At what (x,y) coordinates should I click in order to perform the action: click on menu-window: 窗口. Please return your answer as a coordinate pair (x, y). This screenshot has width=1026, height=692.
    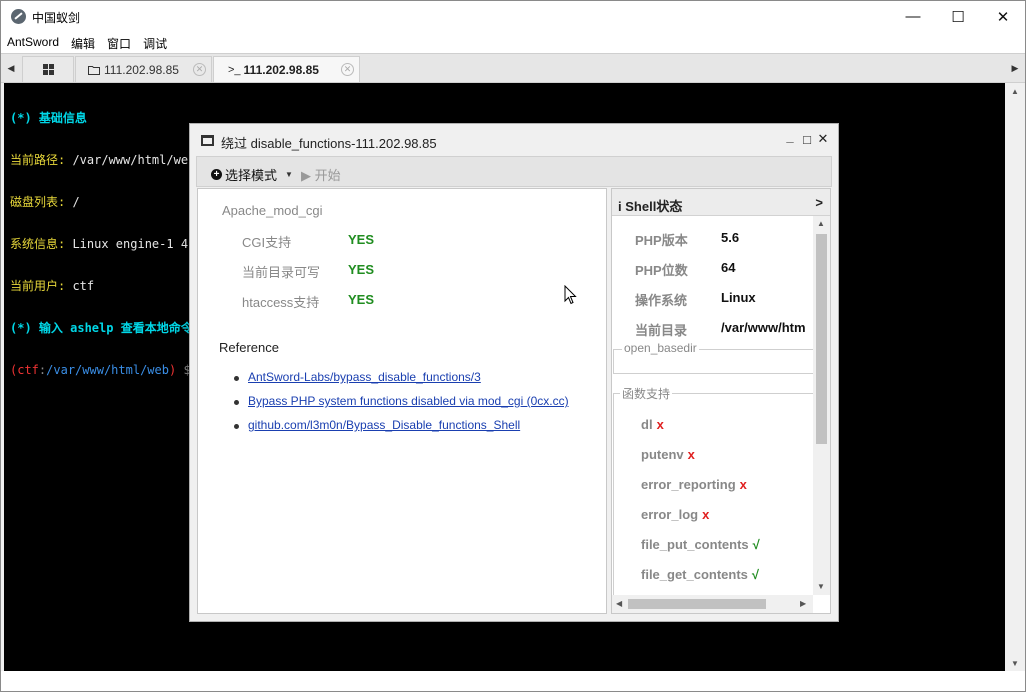
    Looking at the image, I should click on (119, 42).